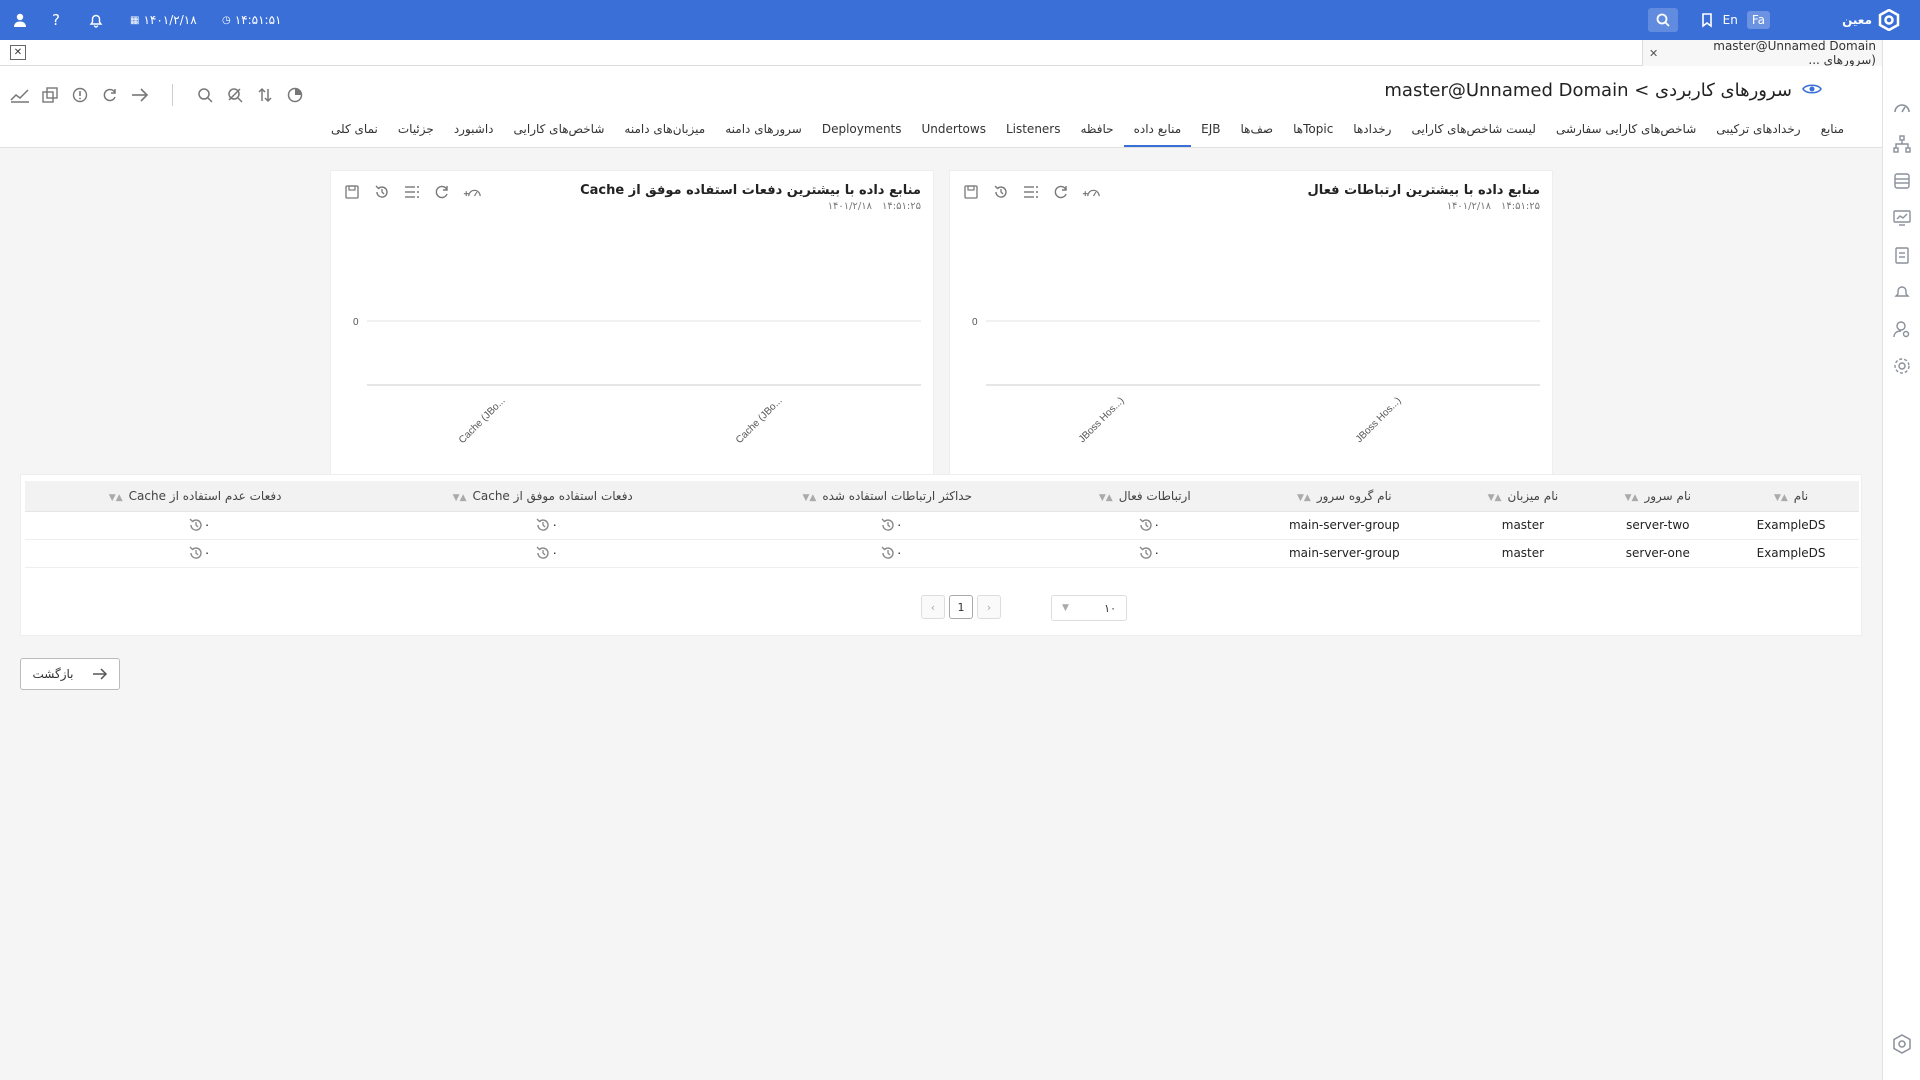  Describe the element at coordinates (140, 95) in the screenshot. I see `forward-arrow-icon` at that location.